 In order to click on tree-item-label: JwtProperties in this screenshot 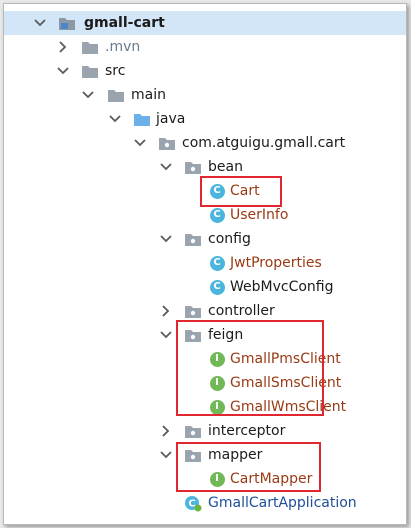, I will do `click(276, 263)`.